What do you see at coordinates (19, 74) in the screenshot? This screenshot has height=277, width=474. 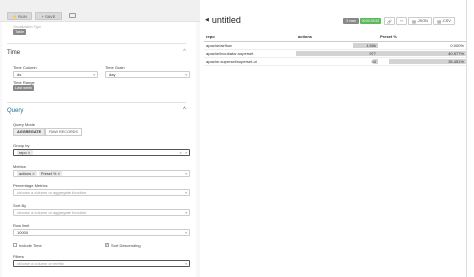 I see `time-column-value: ds` at bounding box center [19, 74].